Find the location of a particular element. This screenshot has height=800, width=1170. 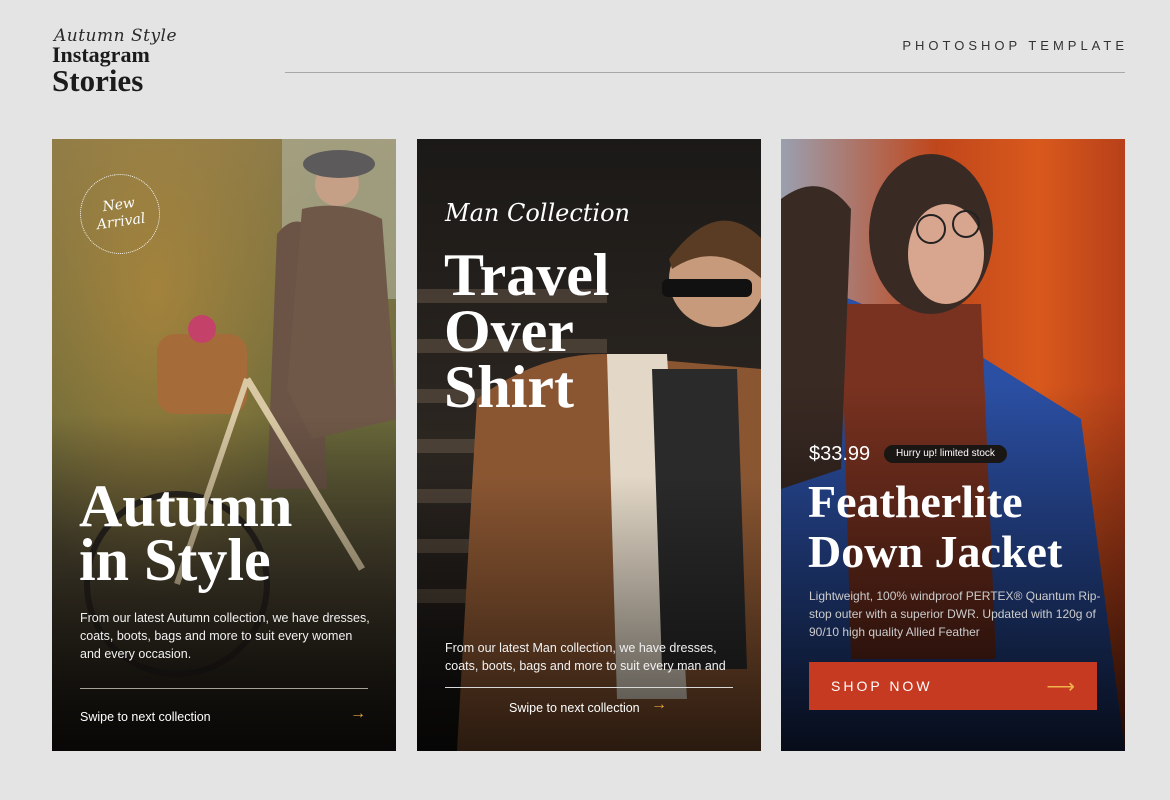

card-title: Travel Over Shirt is located at coordinates (527, 331).